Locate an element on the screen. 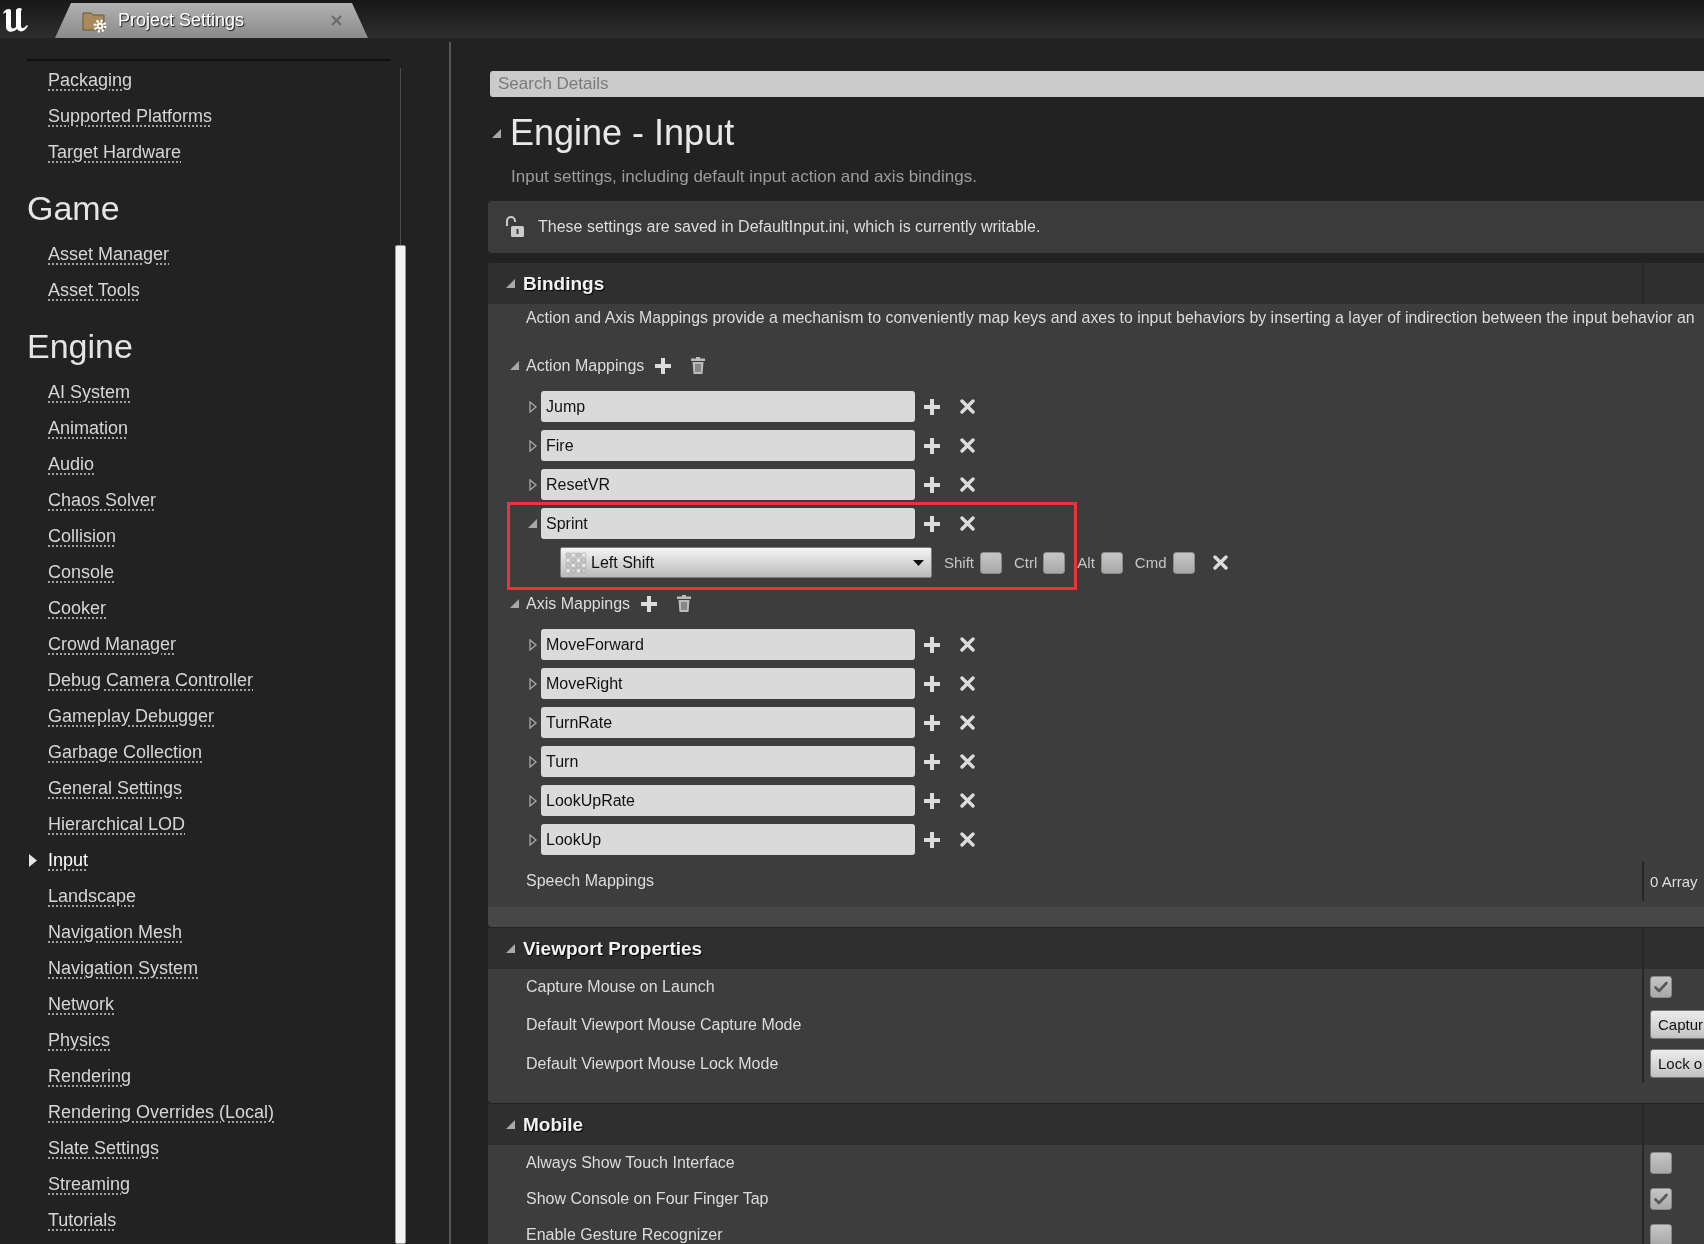  name-field: MoveForward is located at coordinates (728, 644).